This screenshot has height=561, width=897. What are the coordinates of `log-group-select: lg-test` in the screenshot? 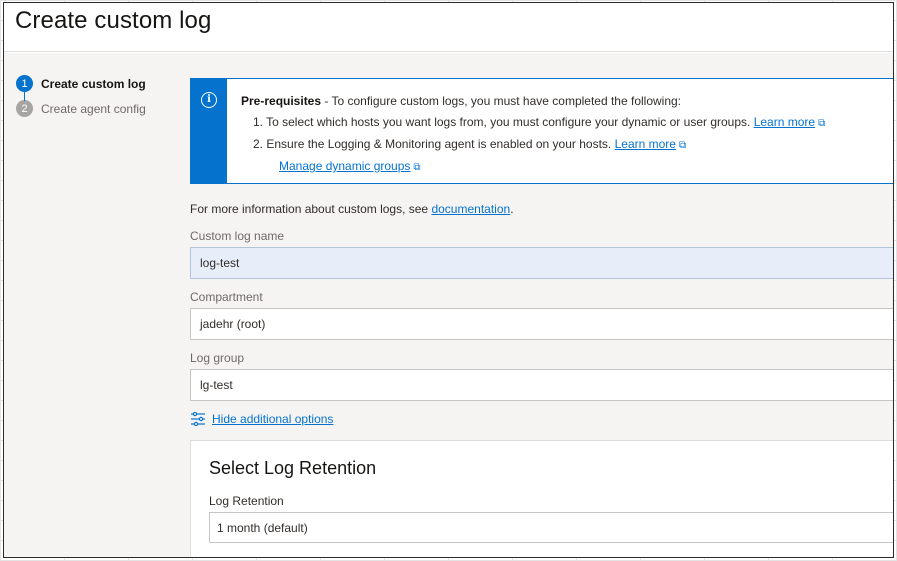 It's located at (541, 385).